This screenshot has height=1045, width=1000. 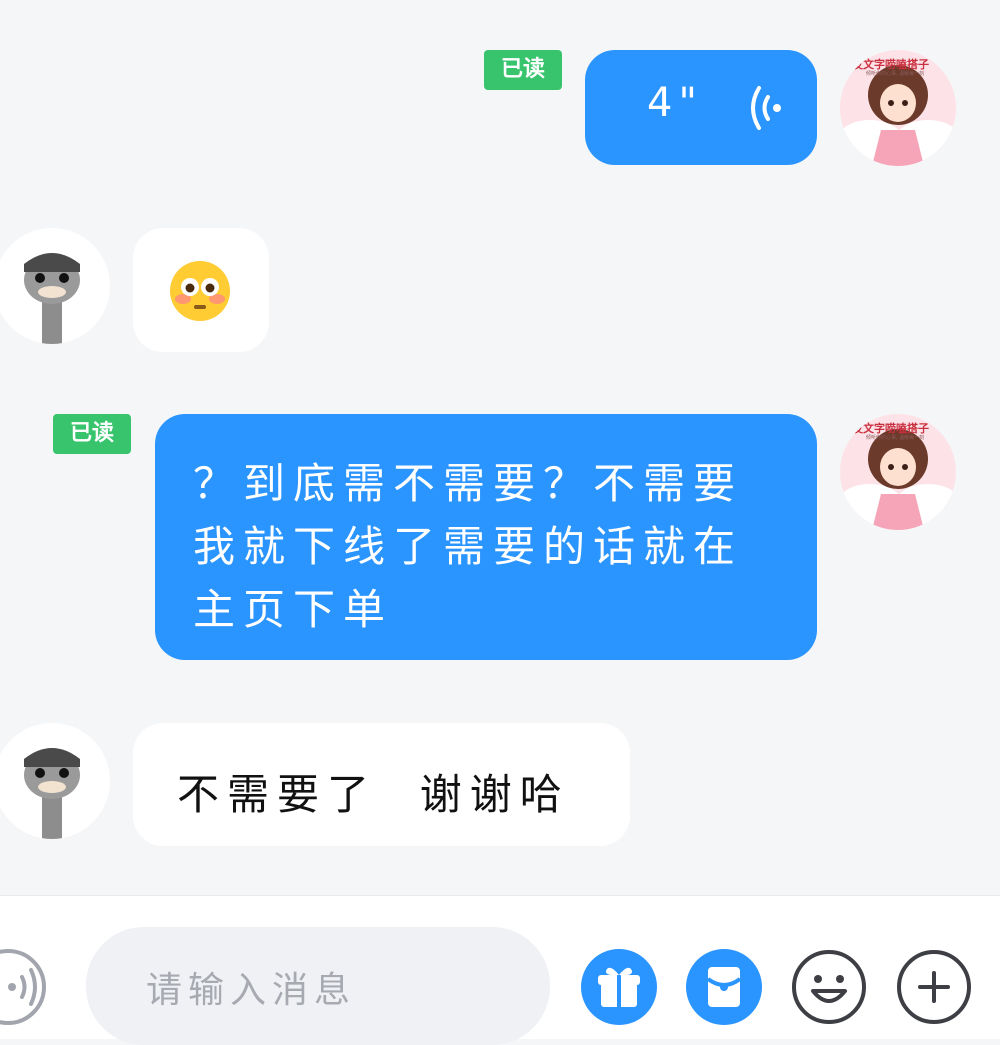 What do you see at coordinates (251, 990) in the screenshot?
I see `message-input-placeholder: 请输入消息` at bounding box center [251, 990].